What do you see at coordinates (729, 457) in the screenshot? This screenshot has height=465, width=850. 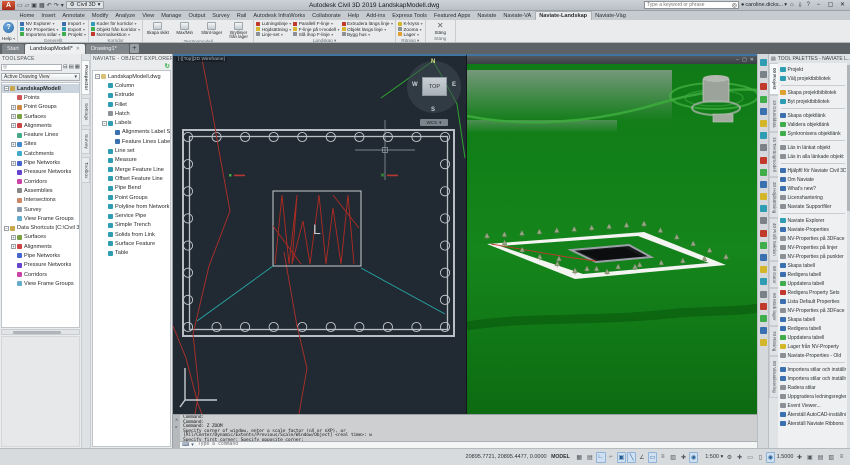 I see `status-toggle-icon: ⚙` at bounding box center [729, 457].